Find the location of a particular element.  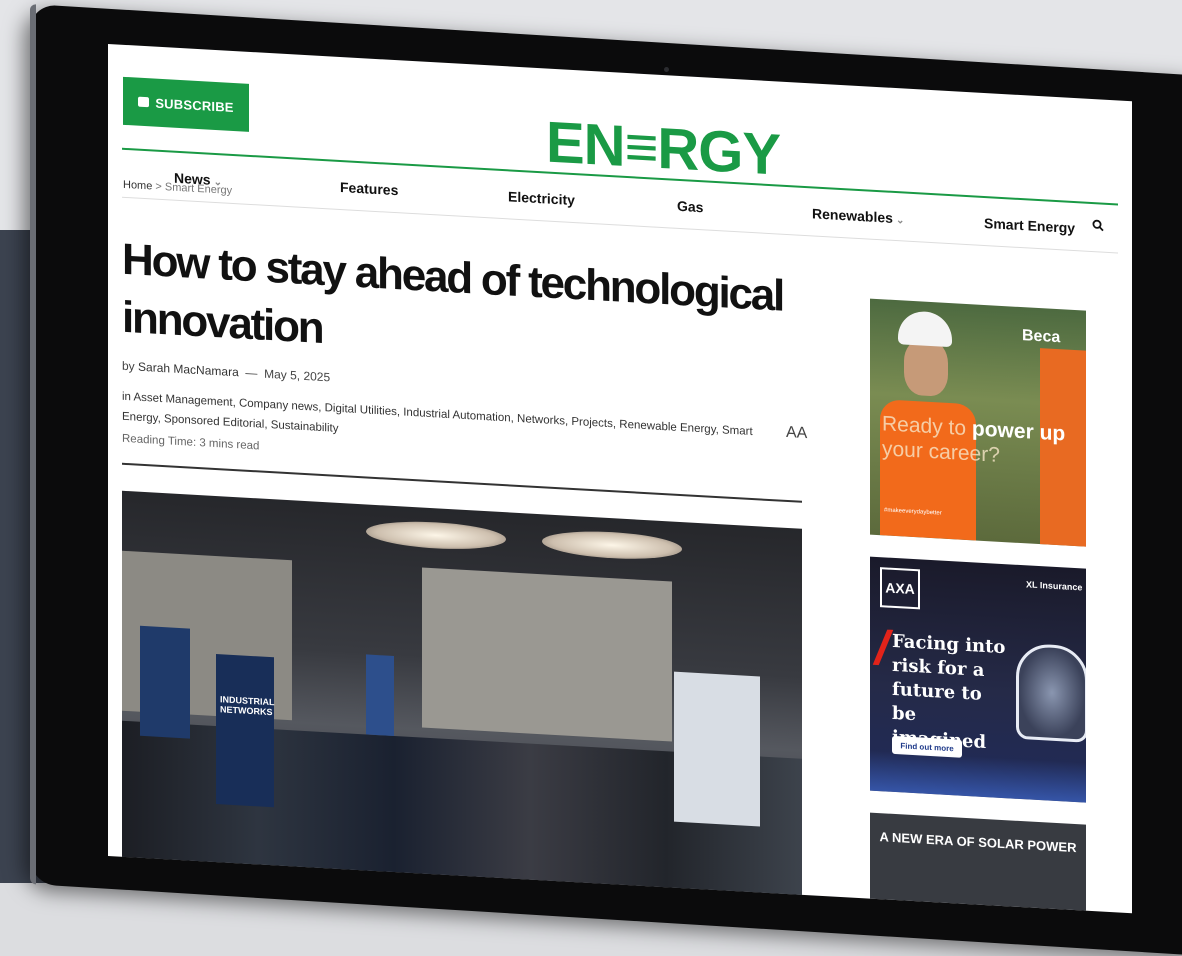

nav-item-news: News ⌄ is located at coordinates (198, 179).